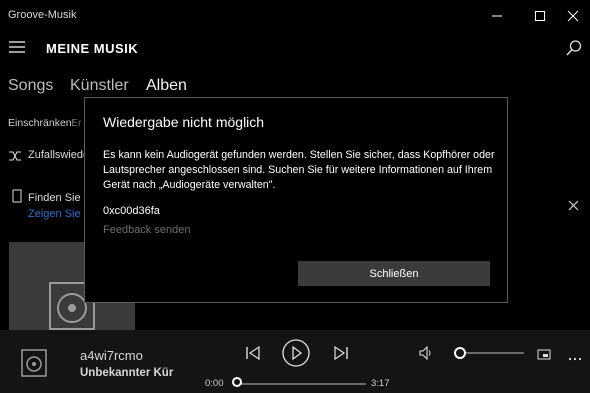  Describe the element at coordinates (99, 86) in the screenshot. I see `tab-artists: Künstler` at that location.